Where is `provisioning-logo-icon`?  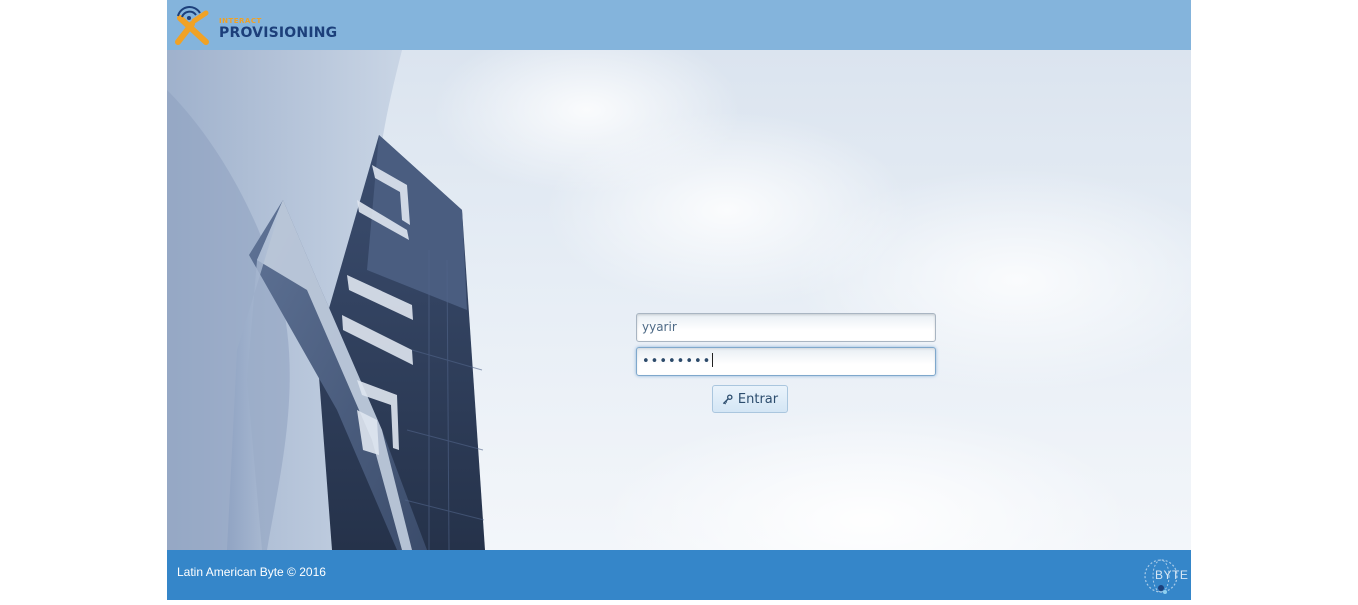
provisioning-logo-icon is located at coordinates (192, 25).